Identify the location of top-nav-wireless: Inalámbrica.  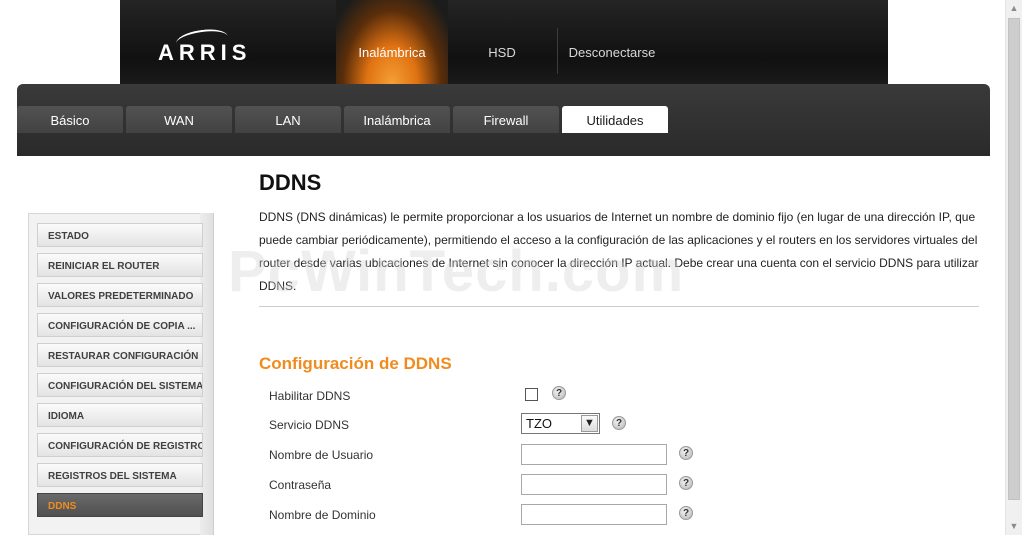
(392, 42).